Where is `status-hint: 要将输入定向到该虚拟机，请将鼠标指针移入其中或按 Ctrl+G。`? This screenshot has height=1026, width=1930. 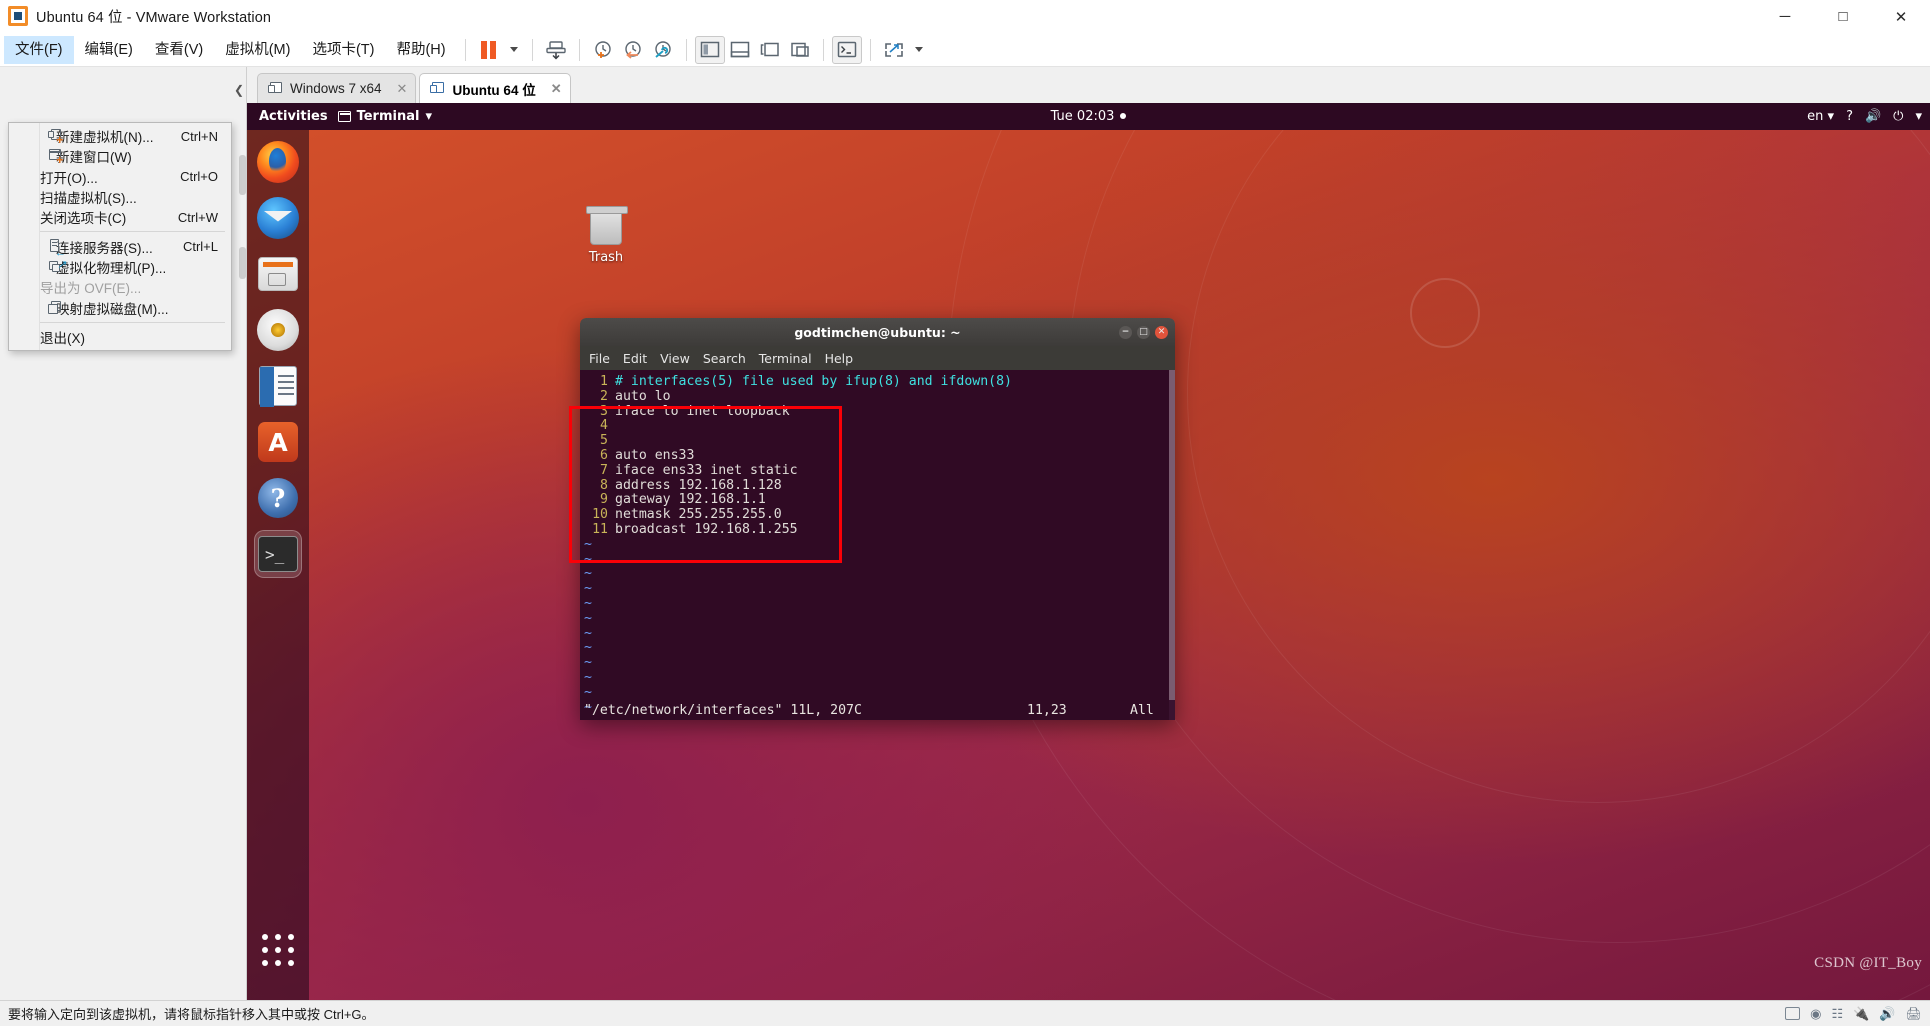 status-hint: 要将输入定向到该虚拟机，请将鼠标指针移入其中或按 Ctrl+G。 is located at coordinates (191, 1014).